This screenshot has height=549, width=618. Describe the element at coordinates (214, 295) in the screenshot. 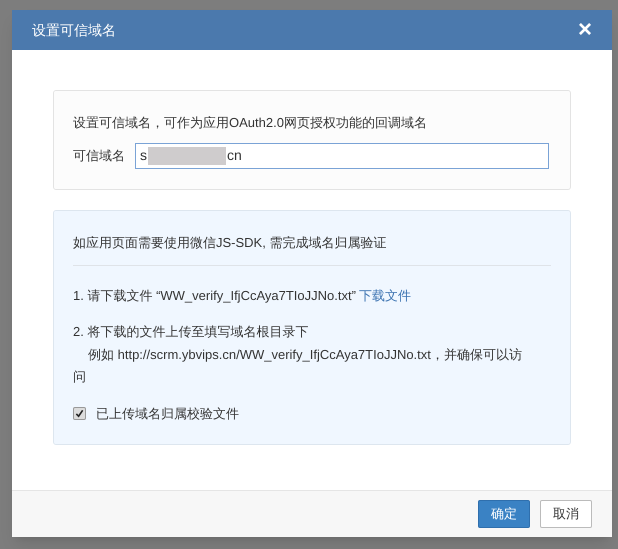

I see `step-text: 1. 请下载文件 “WW_verify_IfjCcAya7TIoJJNo.txt”` at that location.